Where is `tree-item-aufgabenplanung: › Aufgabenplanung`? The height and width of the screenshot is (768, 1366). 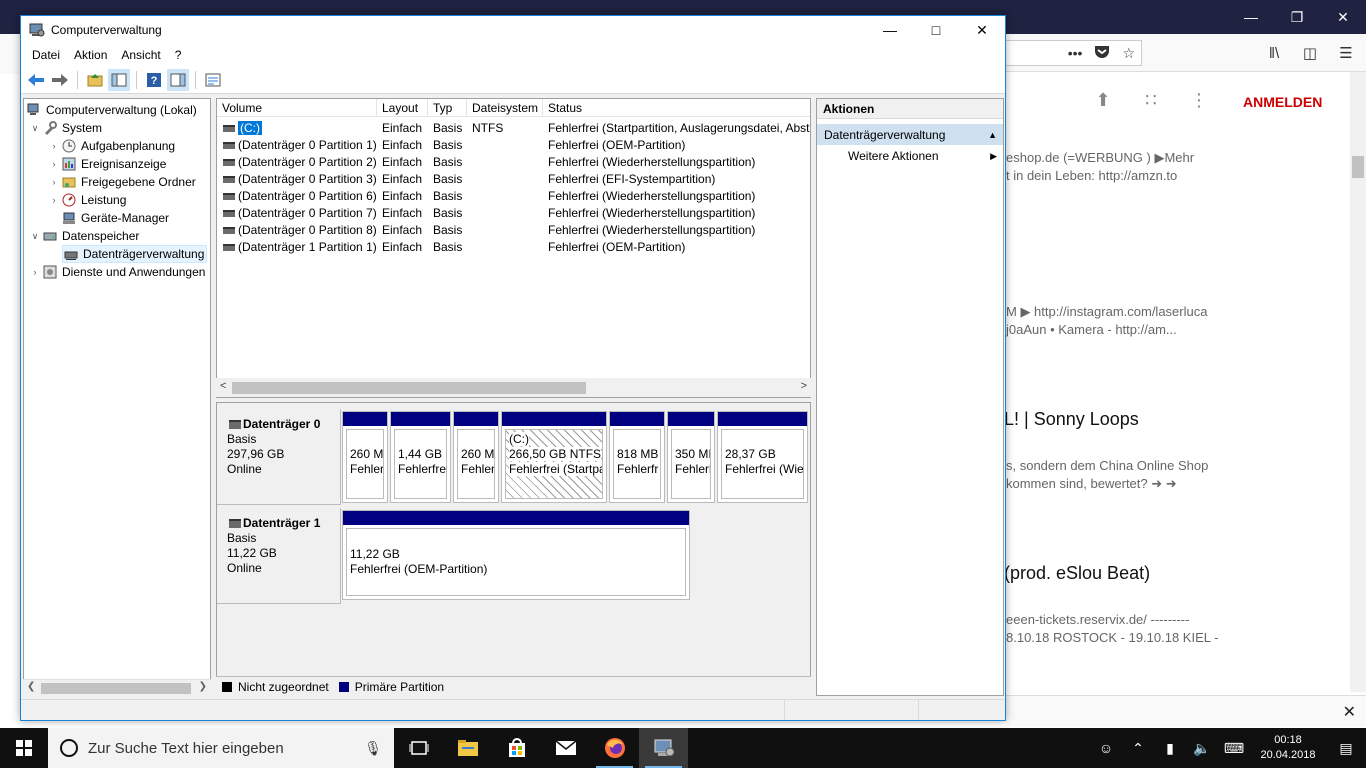
tree-item-aufgabenplanung: › Aufgabenplanung is located at coordinates (111, 146).